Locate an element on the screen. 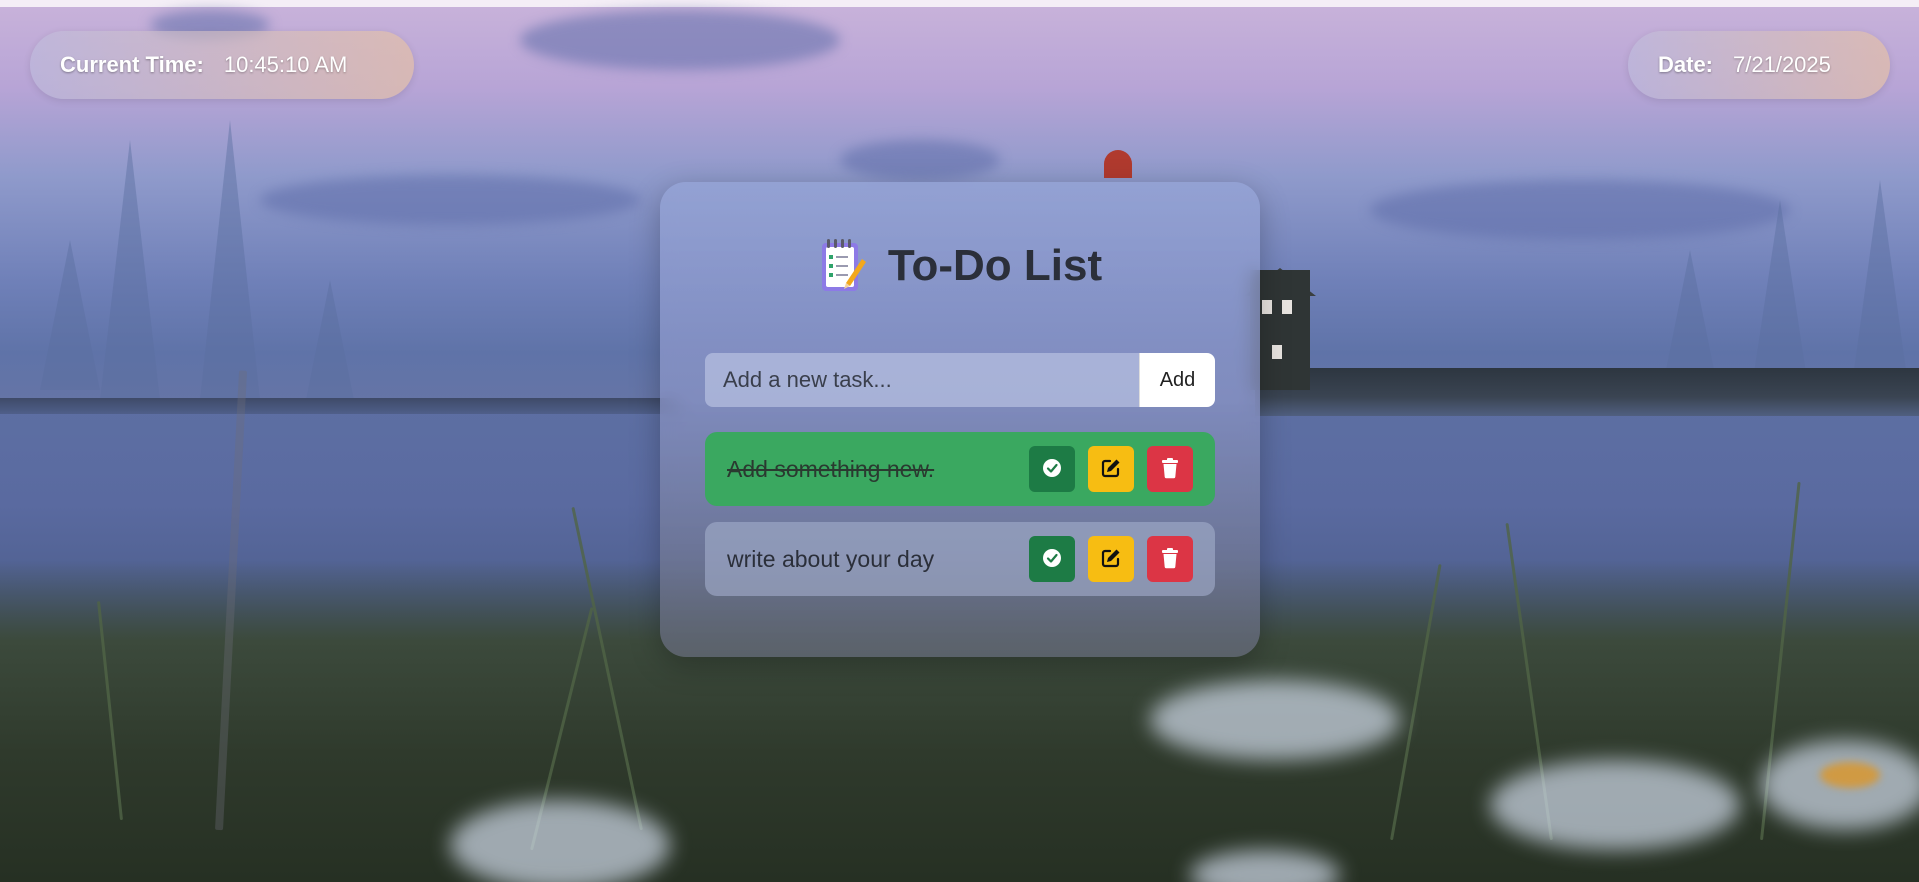 The height and width of the screenshot is (882, 1919). current-time-label: Current Time: is located at coordinates (132, 64).